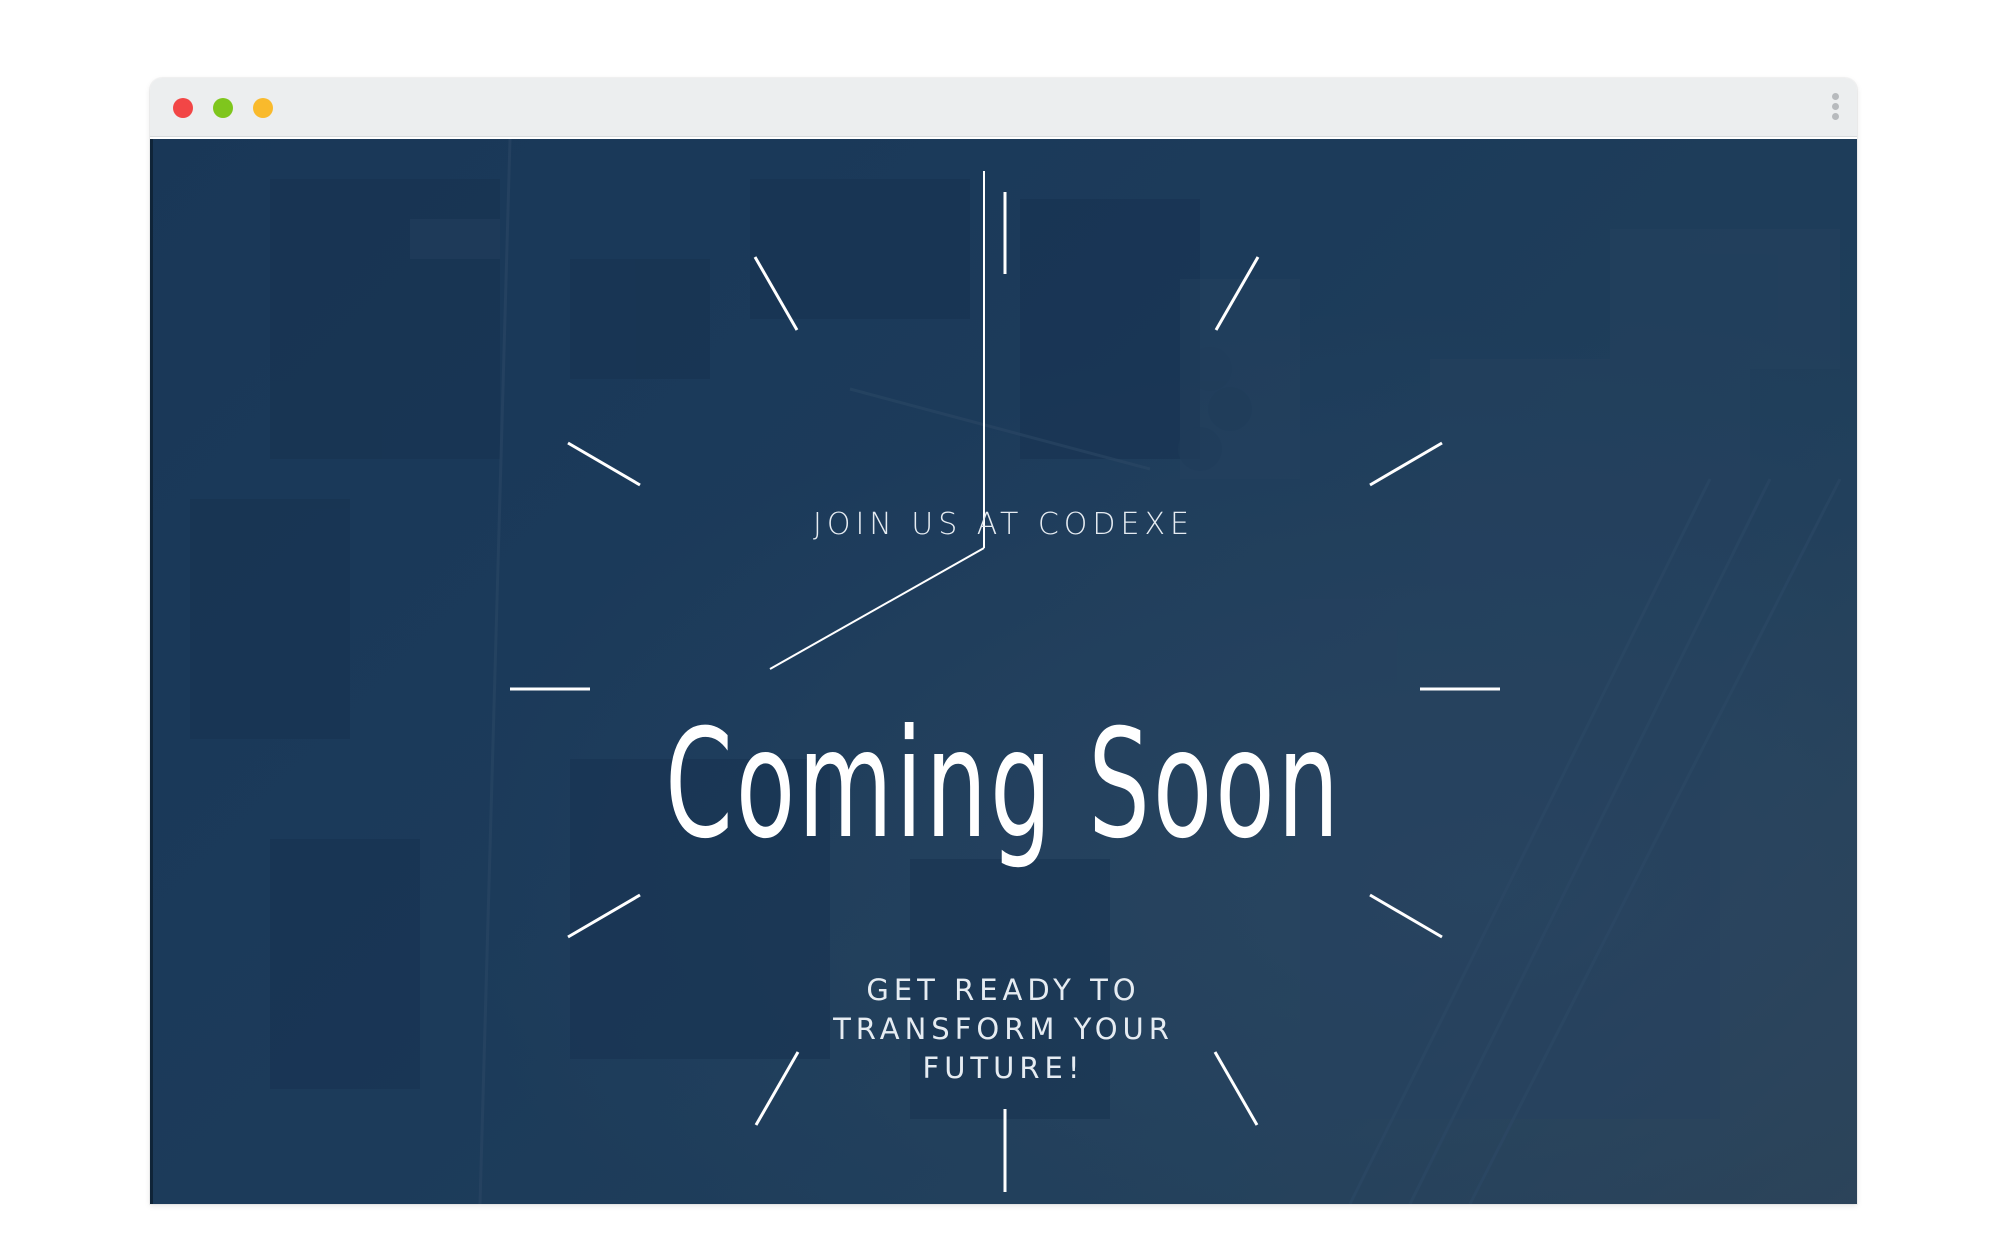  Describe the element at coordinates (1003, 107) in the screenshot. I see `window-titlebar` at that location.